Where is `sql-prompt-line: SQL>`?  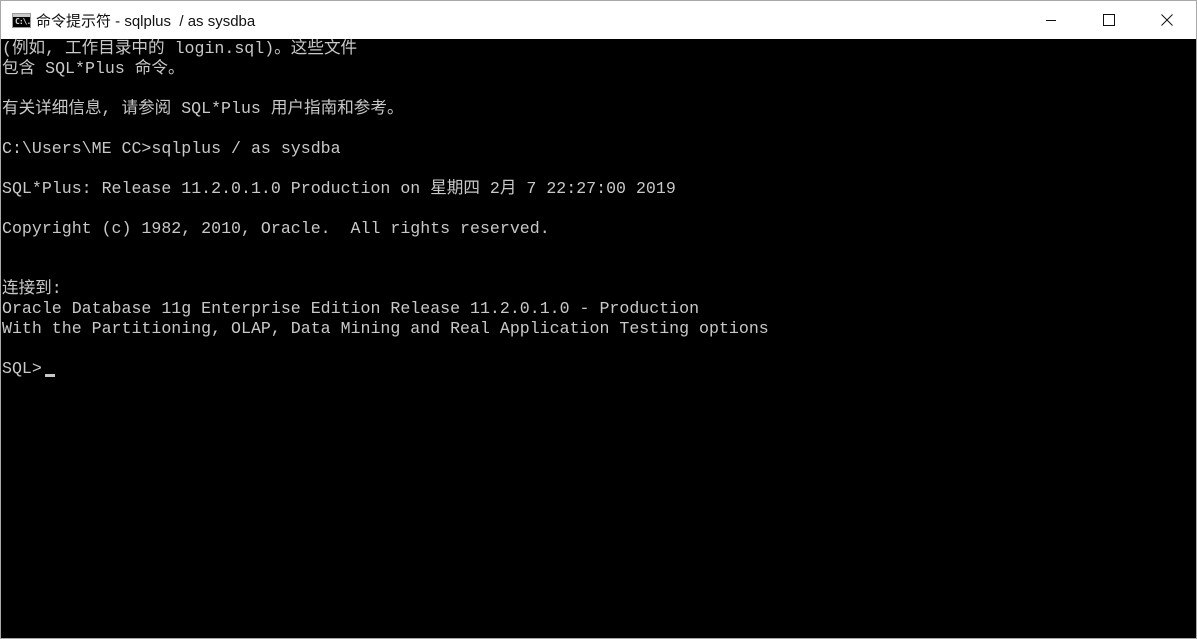
sql-prompt-line: SQL> is located at coordinates (599, 369).